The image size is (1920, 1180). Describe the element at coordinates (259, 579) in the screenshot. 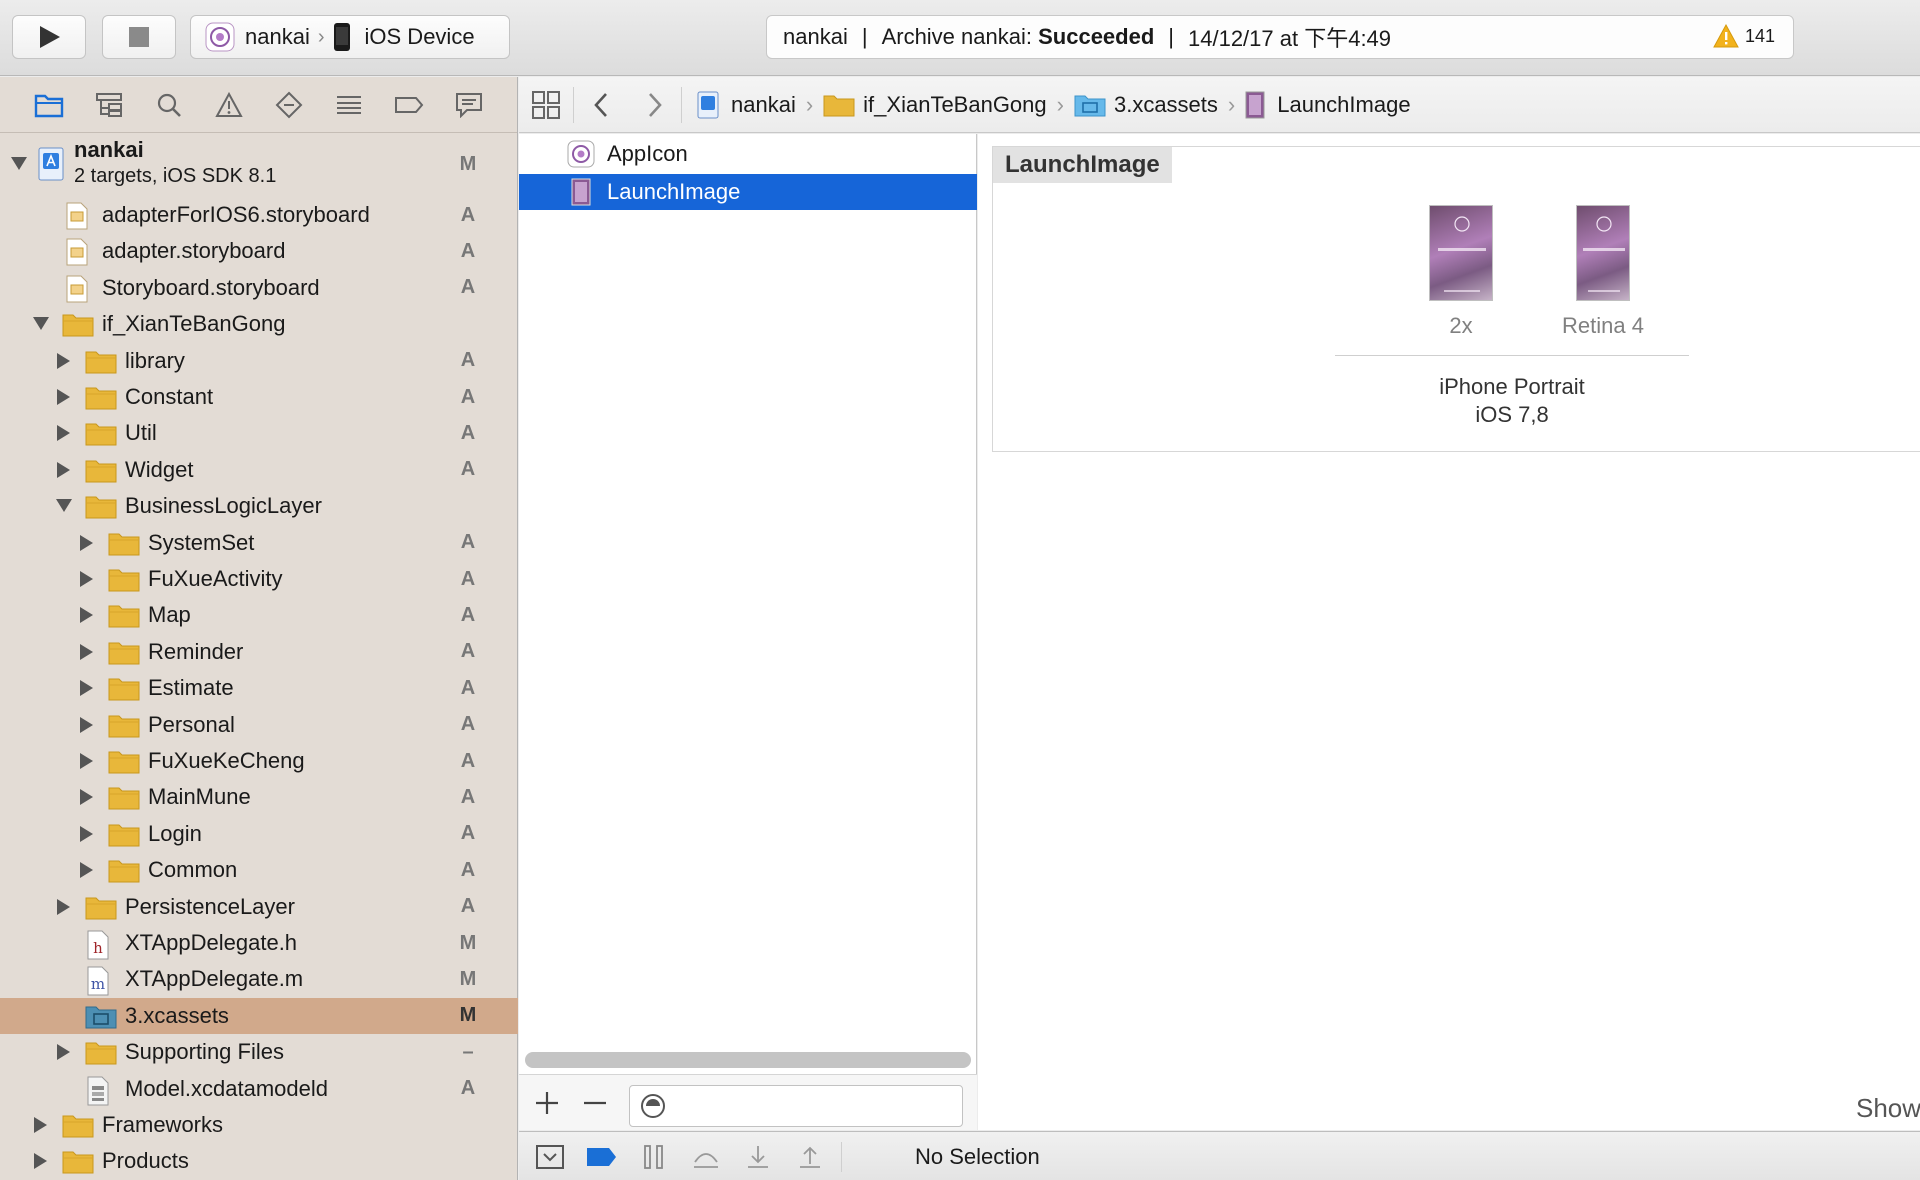

I see `navigator-row: FuXueActivity A` at that location.